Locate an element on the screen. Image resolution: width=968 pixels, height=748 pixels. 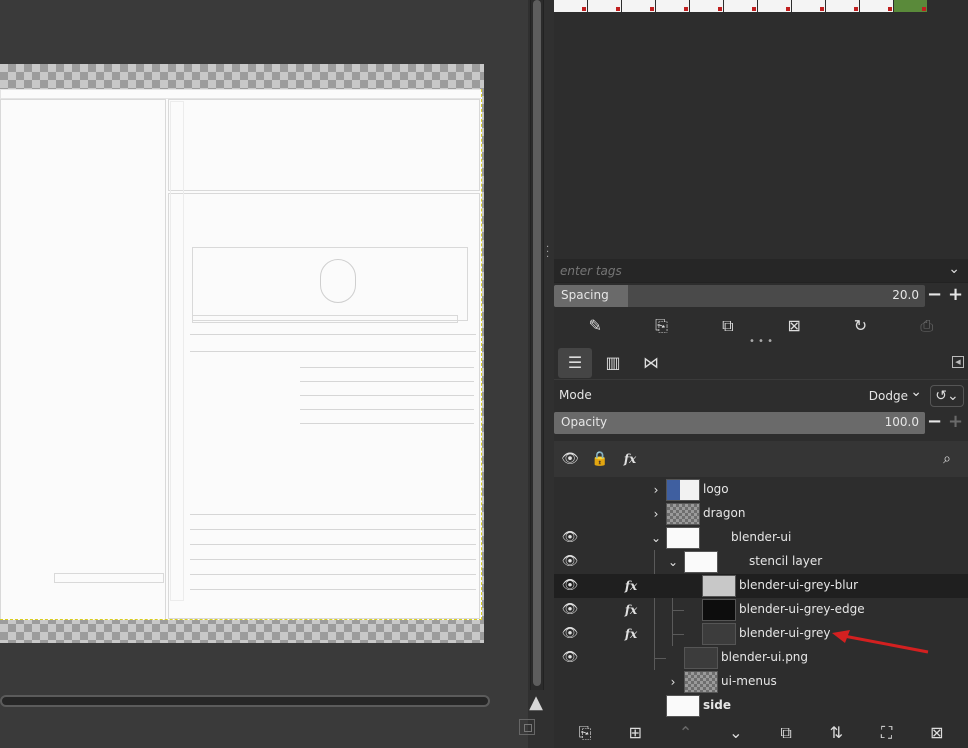
spacing-slider: Spacing 20.0 is located at coordinates (739, 296).